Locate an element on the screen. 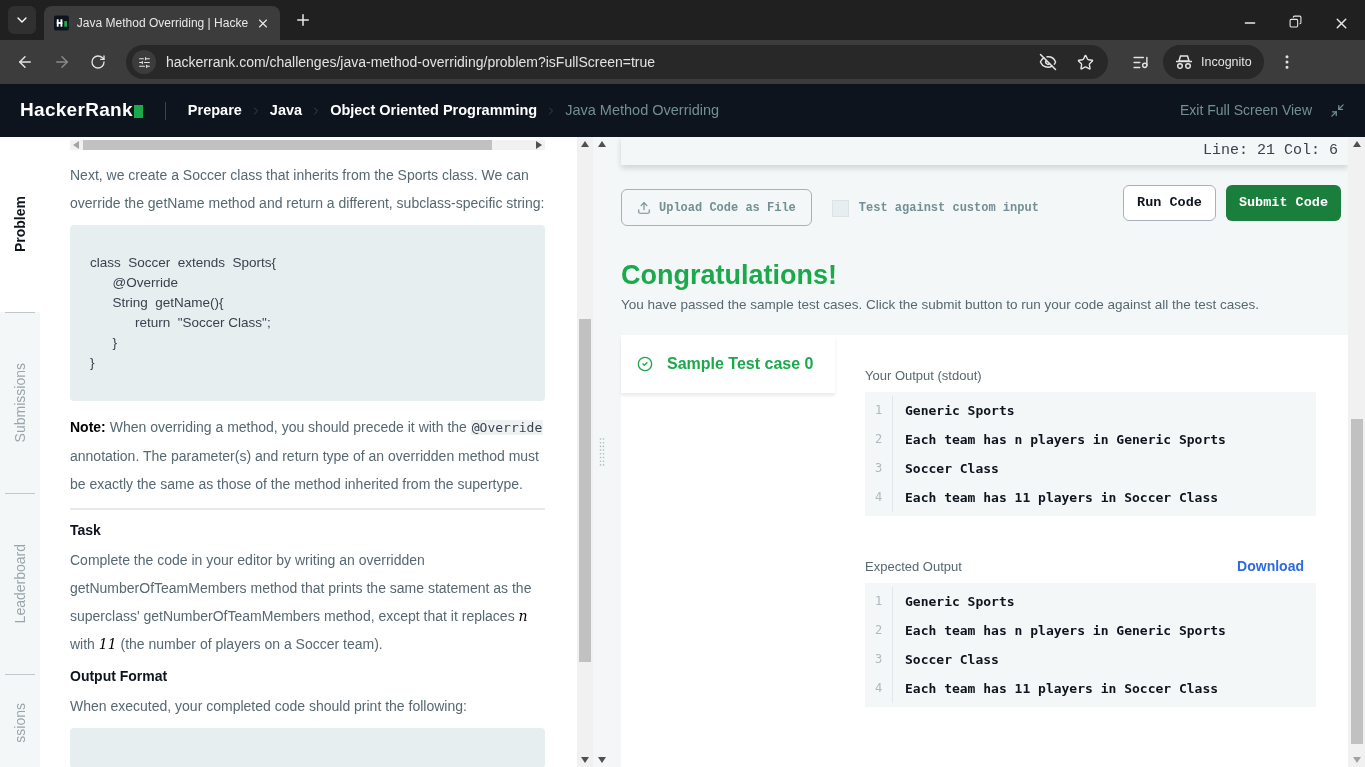  logo-text: HackerRank is located at coordinates (76, 110).